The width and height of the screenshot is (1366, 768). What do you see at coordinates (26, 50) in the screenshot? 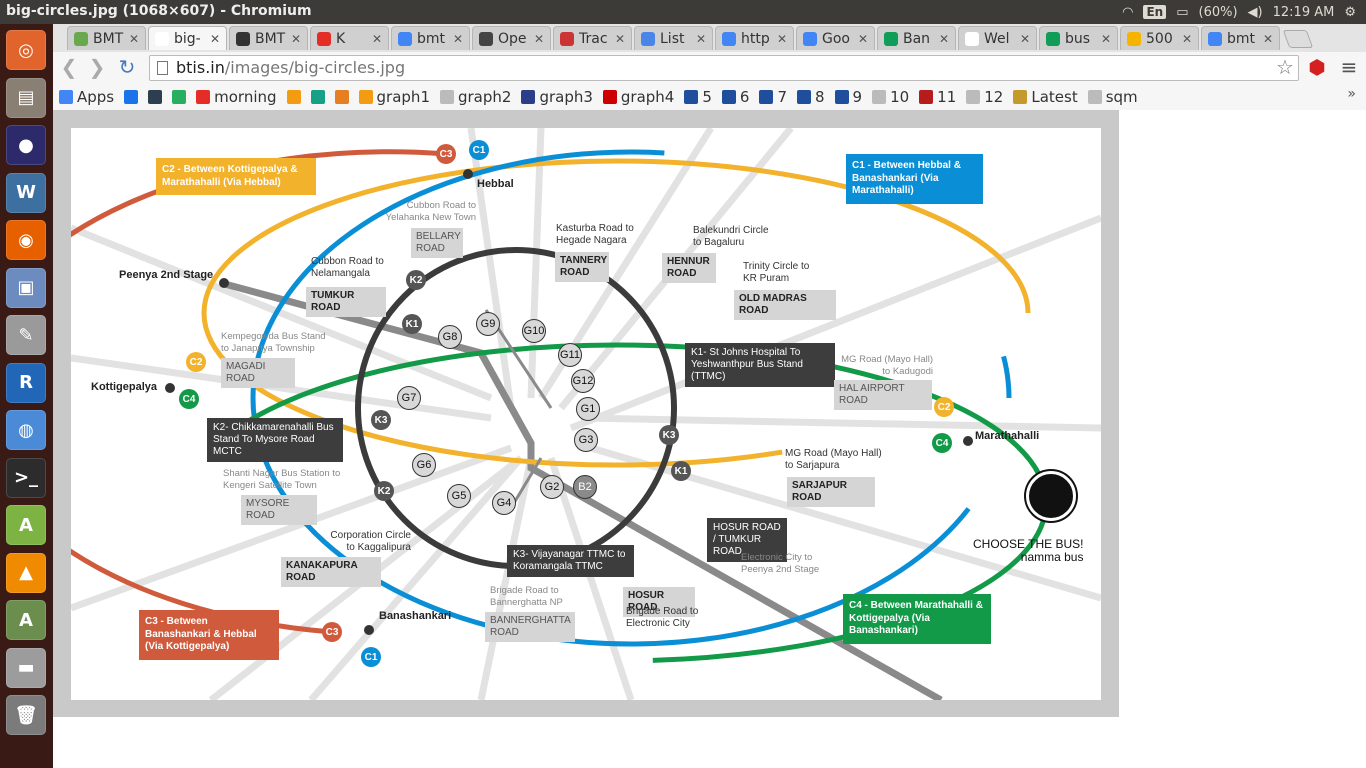
I see `launcher-ubuntu-icon: ◎` at bounding box center [26, 50].